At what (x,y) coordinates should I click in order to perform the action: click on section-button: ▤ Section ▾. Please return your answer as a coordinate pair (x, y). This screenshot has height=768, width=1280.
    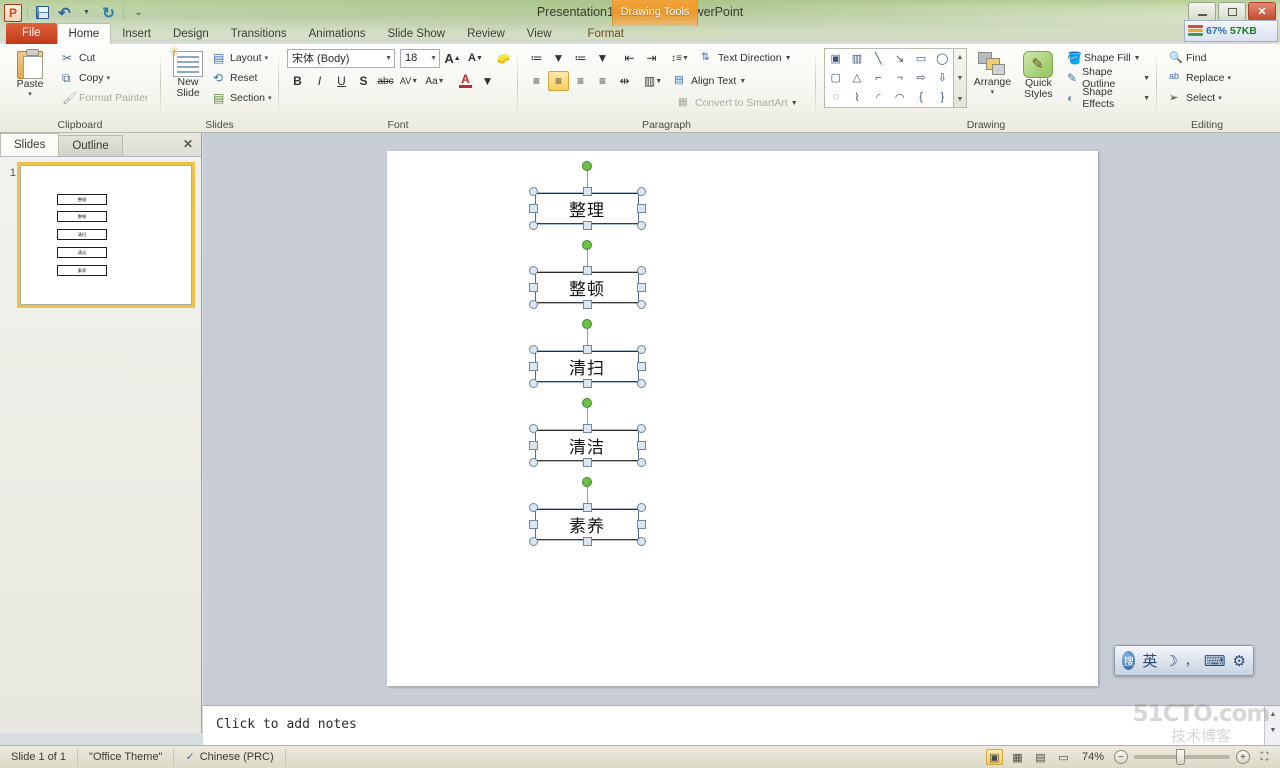
    Looking at the image, I should click on (242, 98).